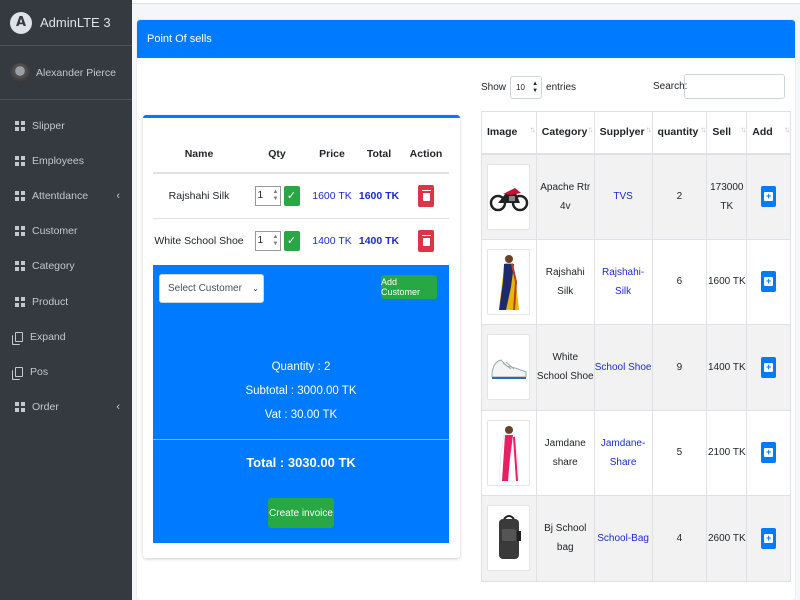 This screenshot has width=800, height=600. Describe the element at coordinates (502, 132) in the screenshot. I see `header-label: Image` at that location.